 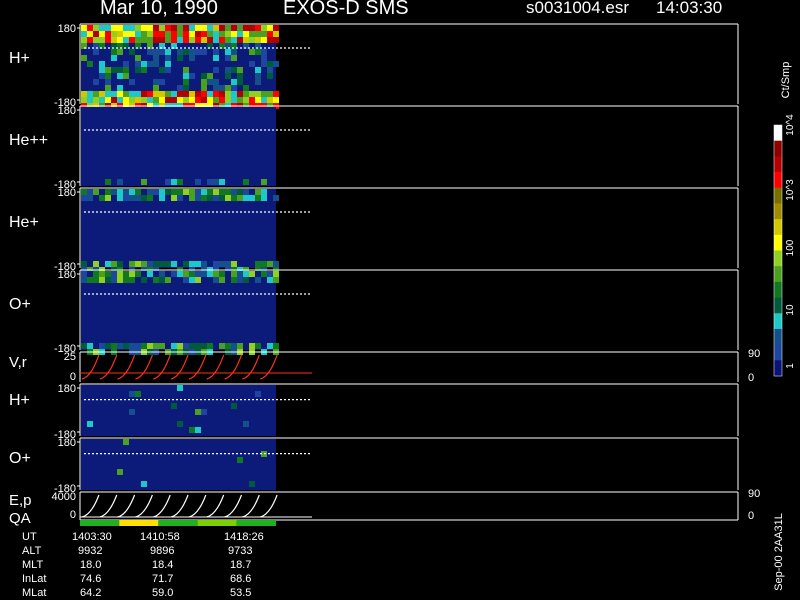 I want to click on ephem-label-alt: ALT, so click(x=32, y=551).